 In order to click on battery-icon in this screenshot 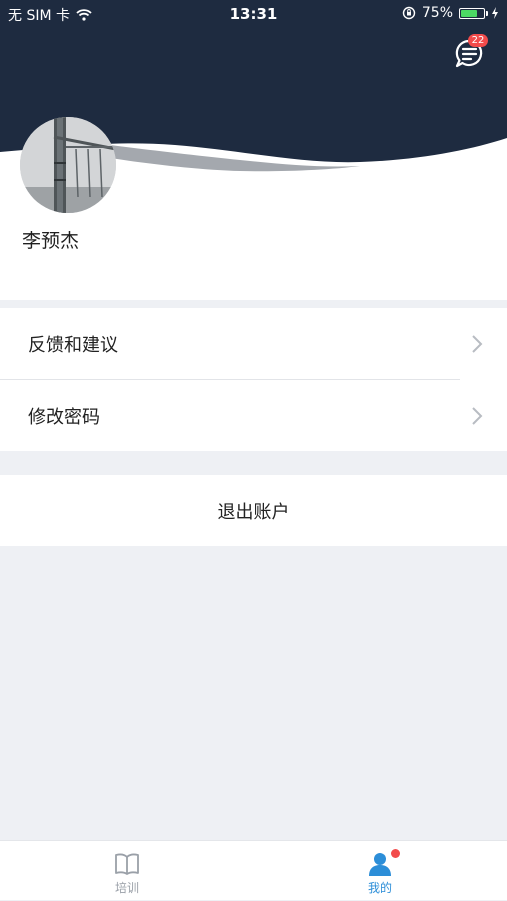, I will do `click(473, 13)`.